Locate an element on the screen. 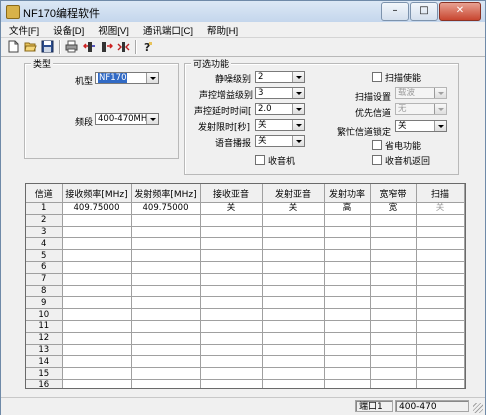 The image size is (486, 415). table-row: 15 is located at coordinates (245, 373).